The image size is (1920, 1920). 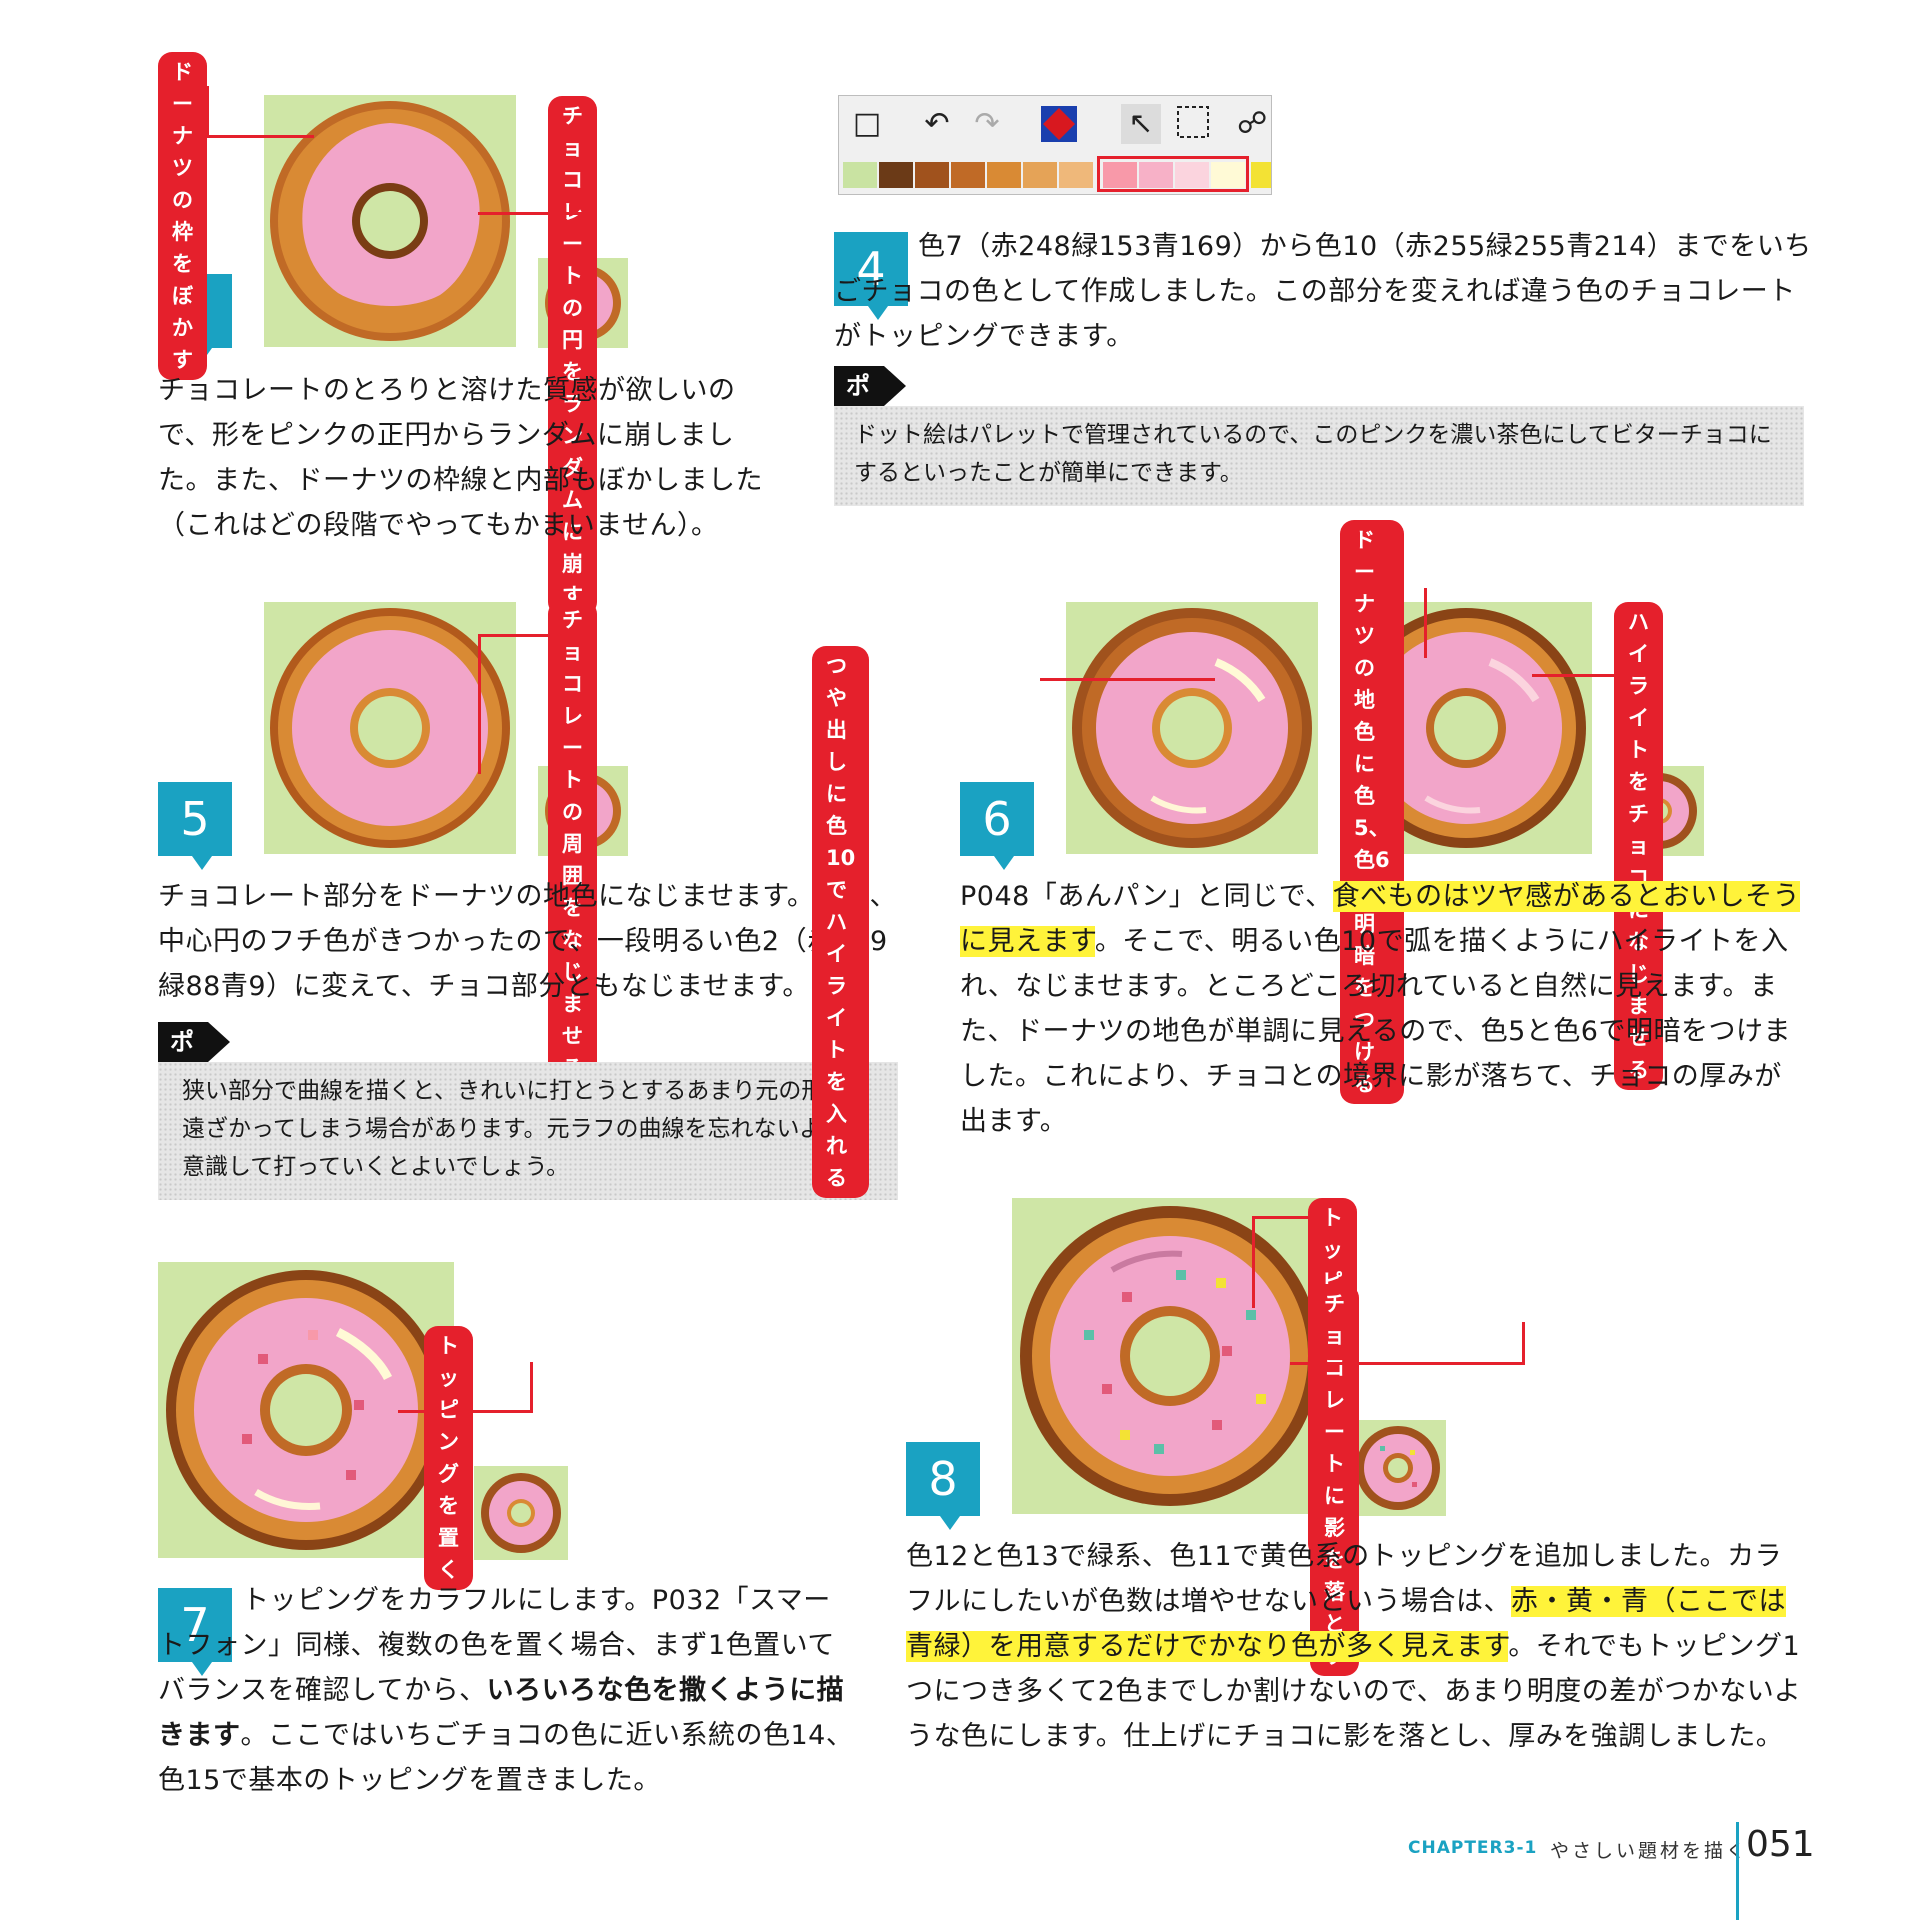 What do you see at coordinates (1649, 1851) in the screenshot?
I see `footer-chapter-title: やさしい題材を描く` at bounding box center [1649, 1851].